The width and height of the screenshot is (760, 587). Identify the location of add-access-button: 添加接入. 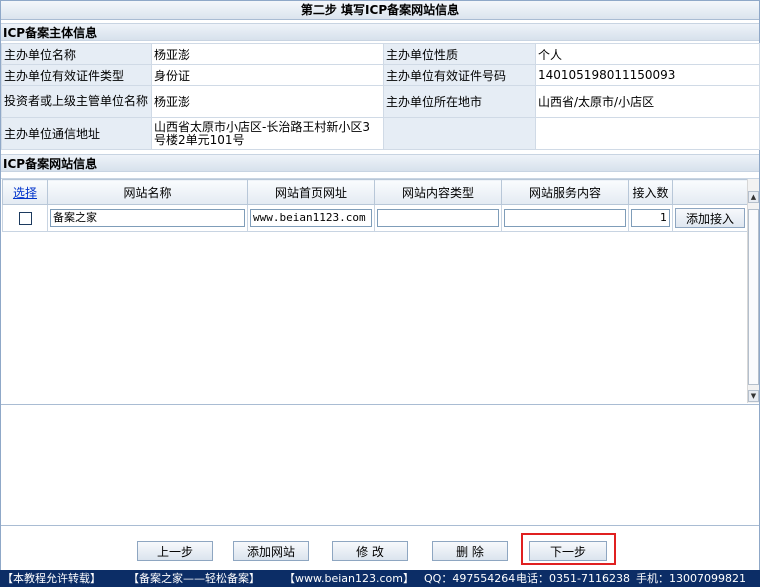
(710, 218).